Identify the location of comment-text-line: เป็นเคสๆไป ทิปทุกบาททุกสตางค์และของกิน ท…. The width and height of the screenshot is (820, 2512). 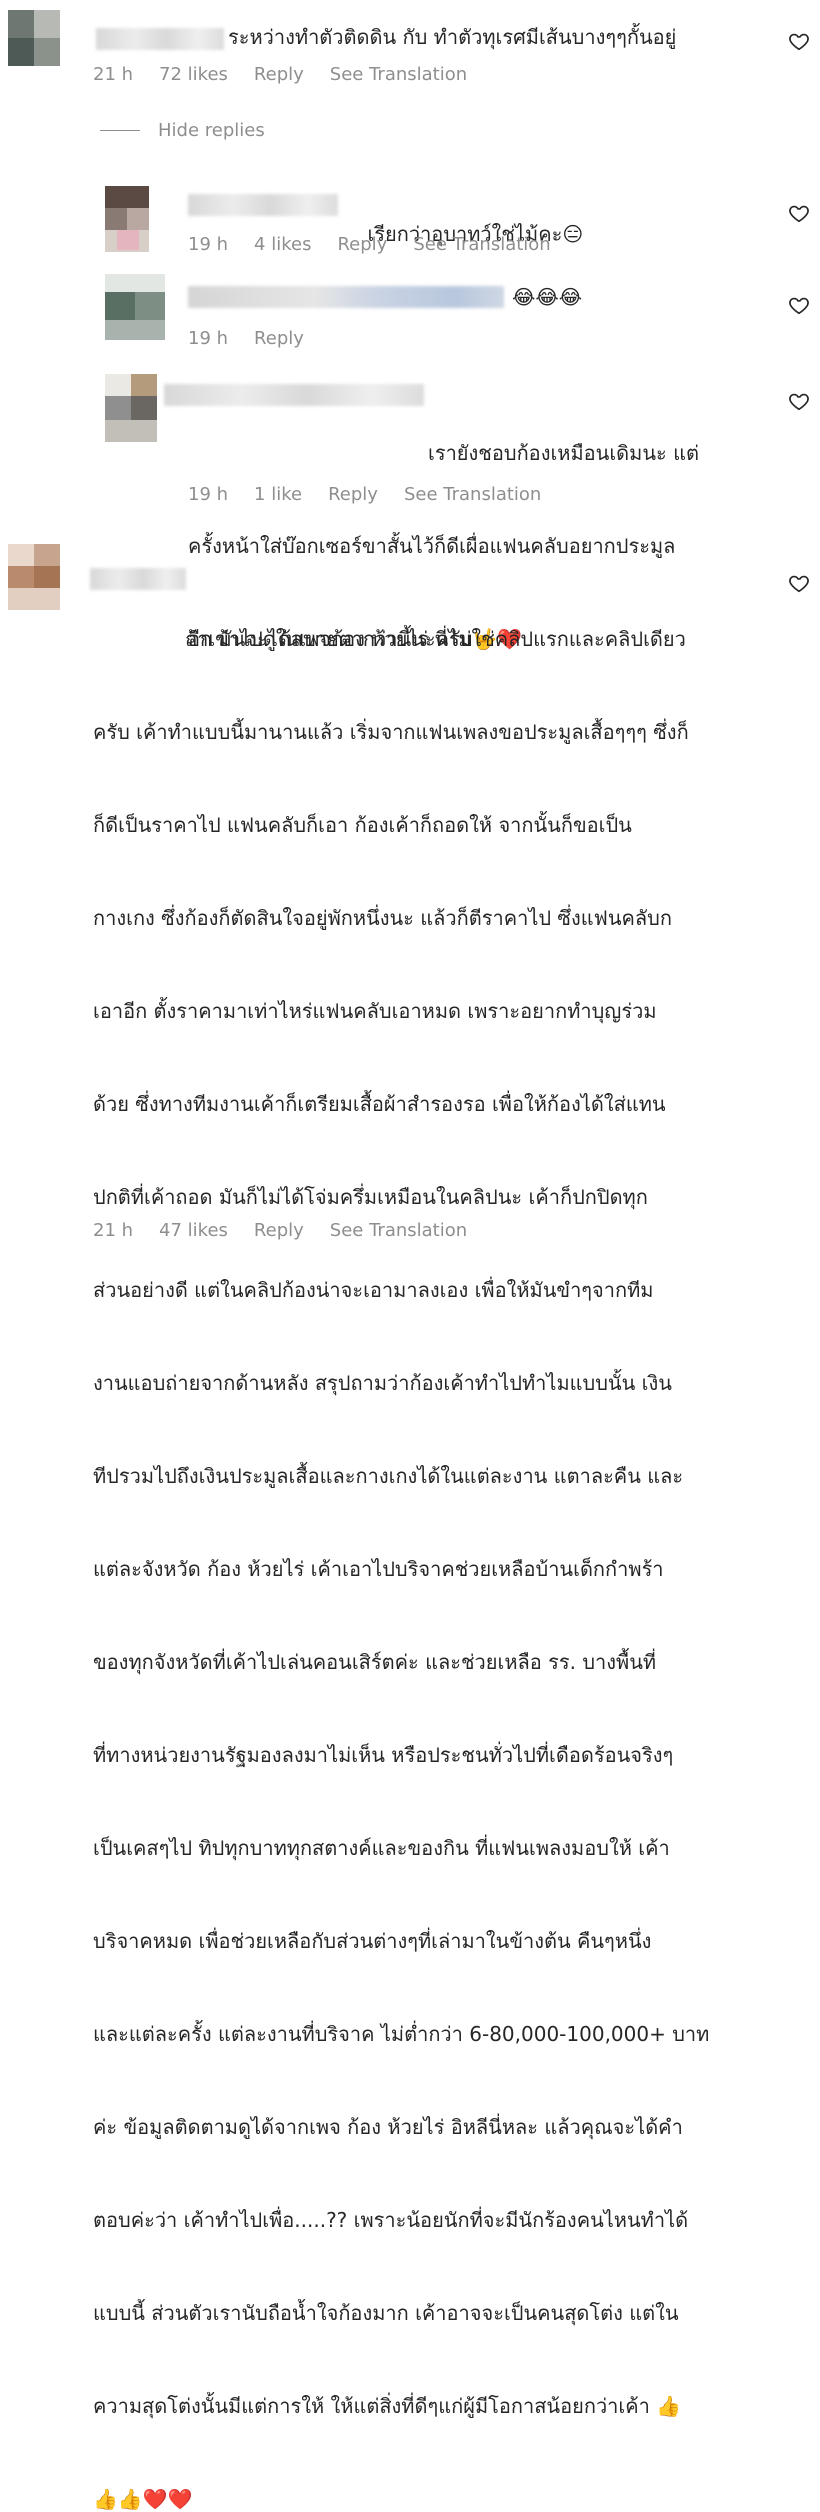
(381, 1848).